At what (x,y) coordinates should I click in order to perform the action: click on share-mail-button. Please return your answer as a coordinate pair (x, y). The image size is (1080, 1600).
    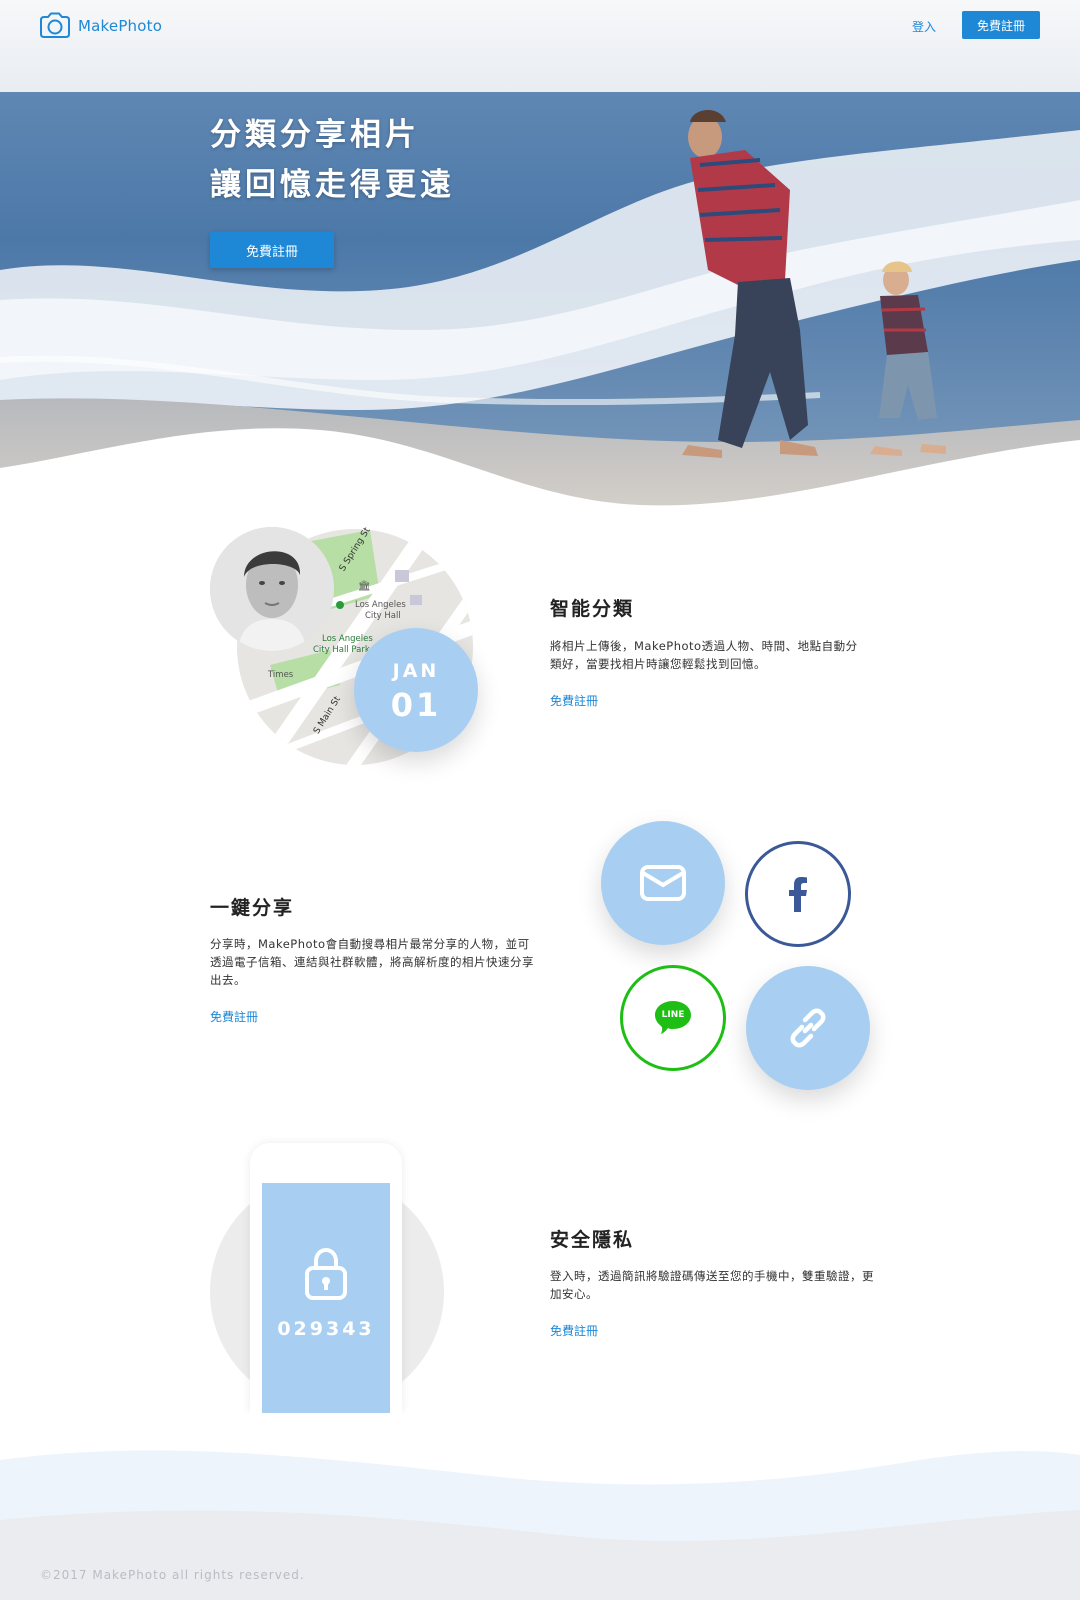
    Looking at the image, I should click on (663, 883).